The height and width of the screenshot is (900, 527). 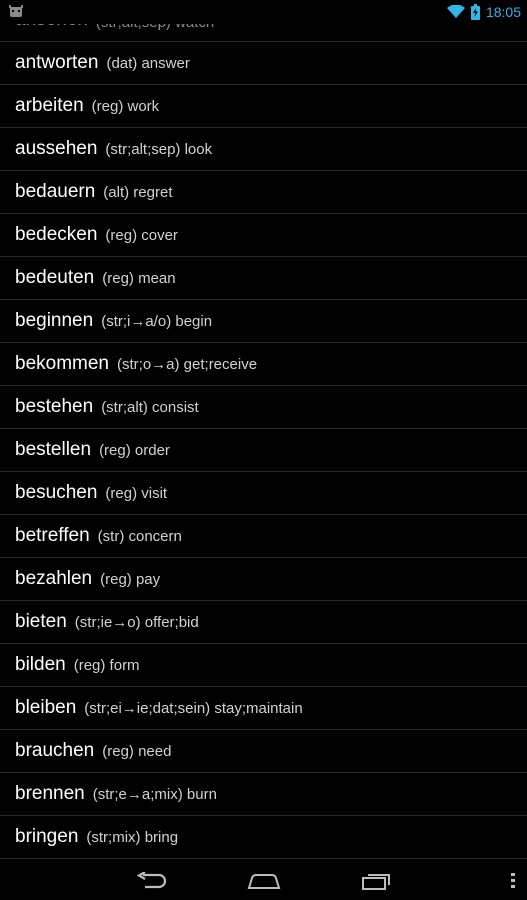 I want to click on verb-details: (str) concern, so click(x=139, y=536).